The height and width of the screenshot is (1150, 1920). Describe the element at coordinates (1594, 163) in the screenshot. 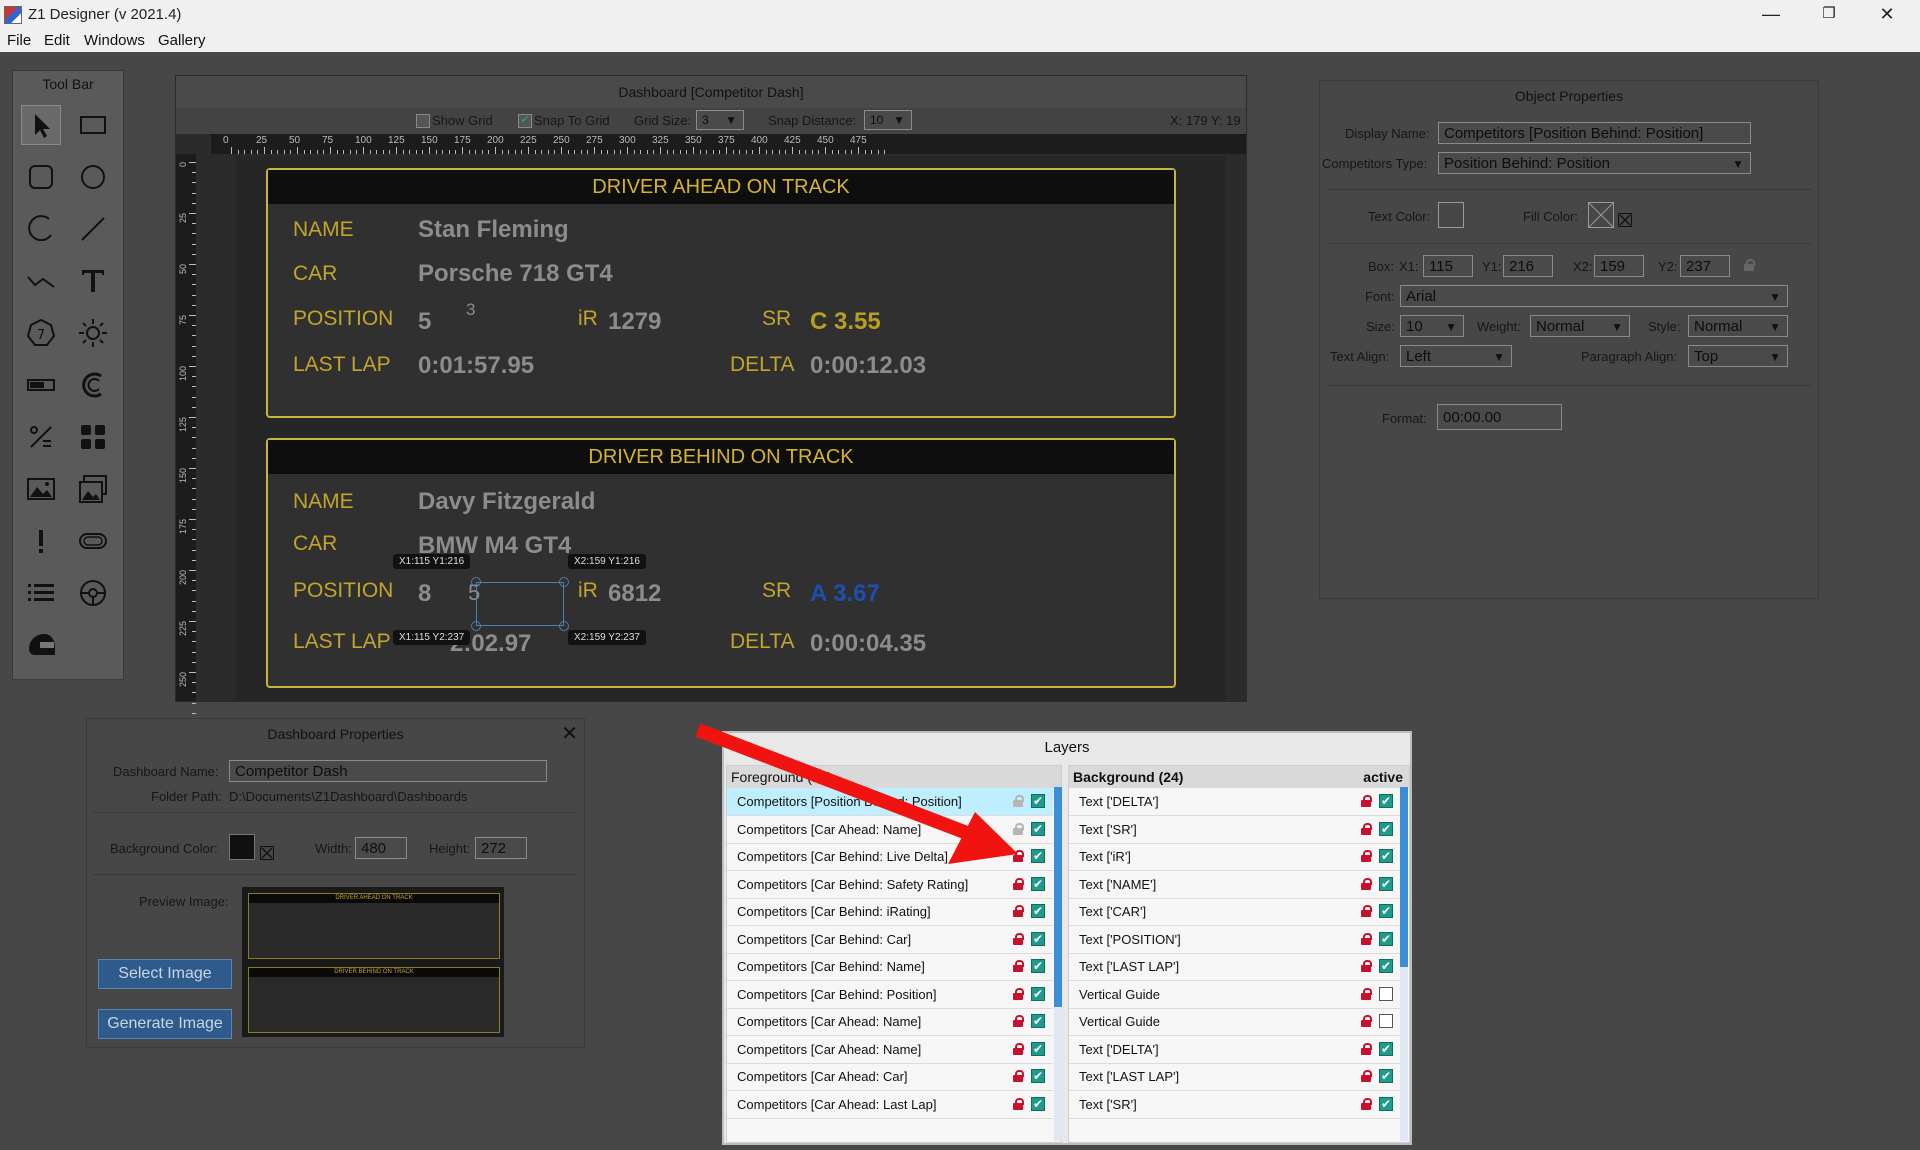

I see `competitors-type-select: Position Behind: Position` at that location.